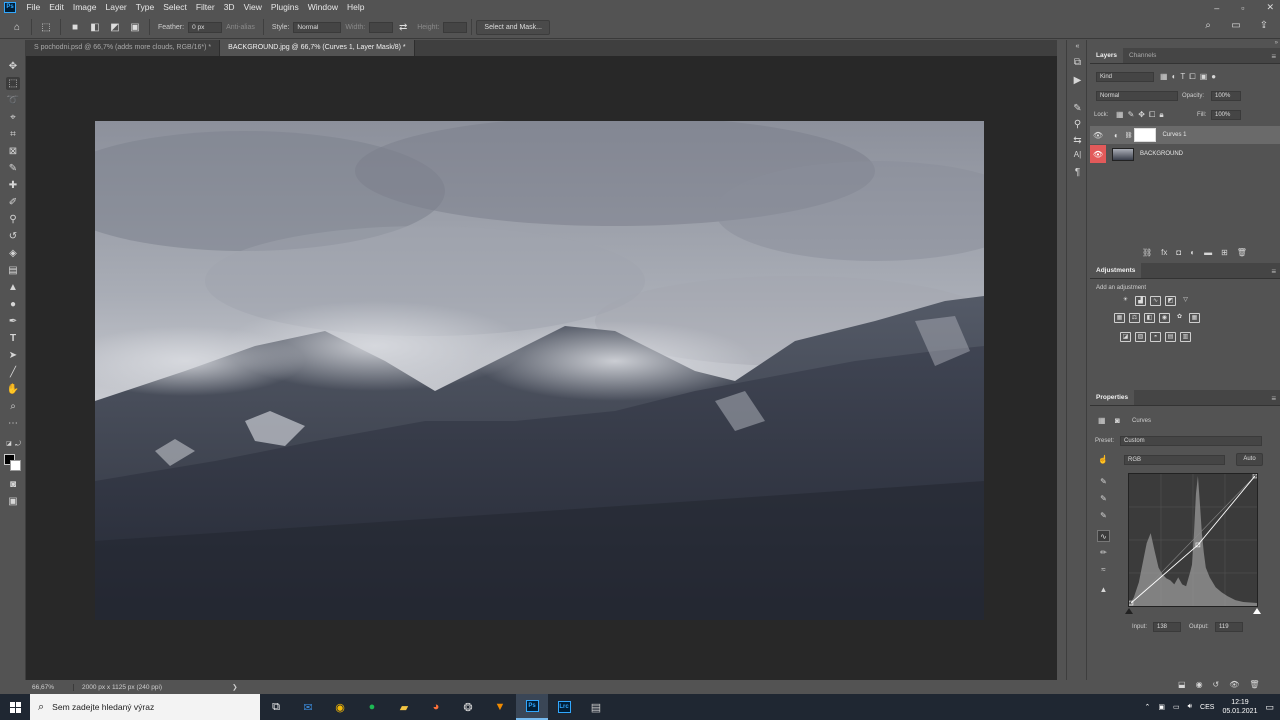 Image resolution: width=1280 pixels, height=720 pixels. I want to click on task-view-icon: ⧉, so click(276, 707).